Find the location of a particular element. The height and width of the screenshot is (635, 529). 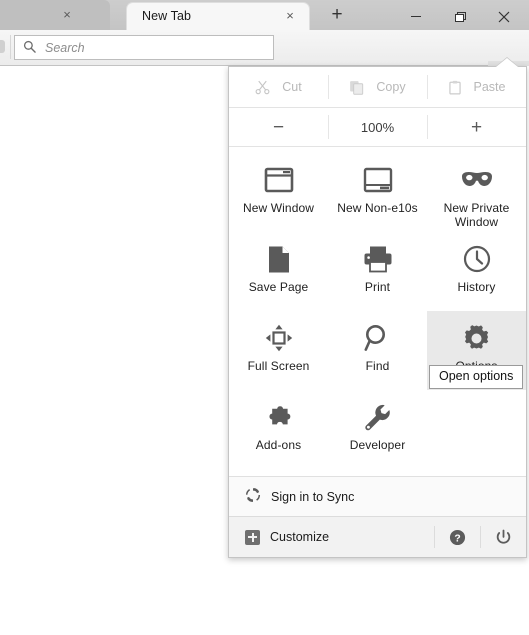

zoom-out-label: − is located at coordinates (278, 127).